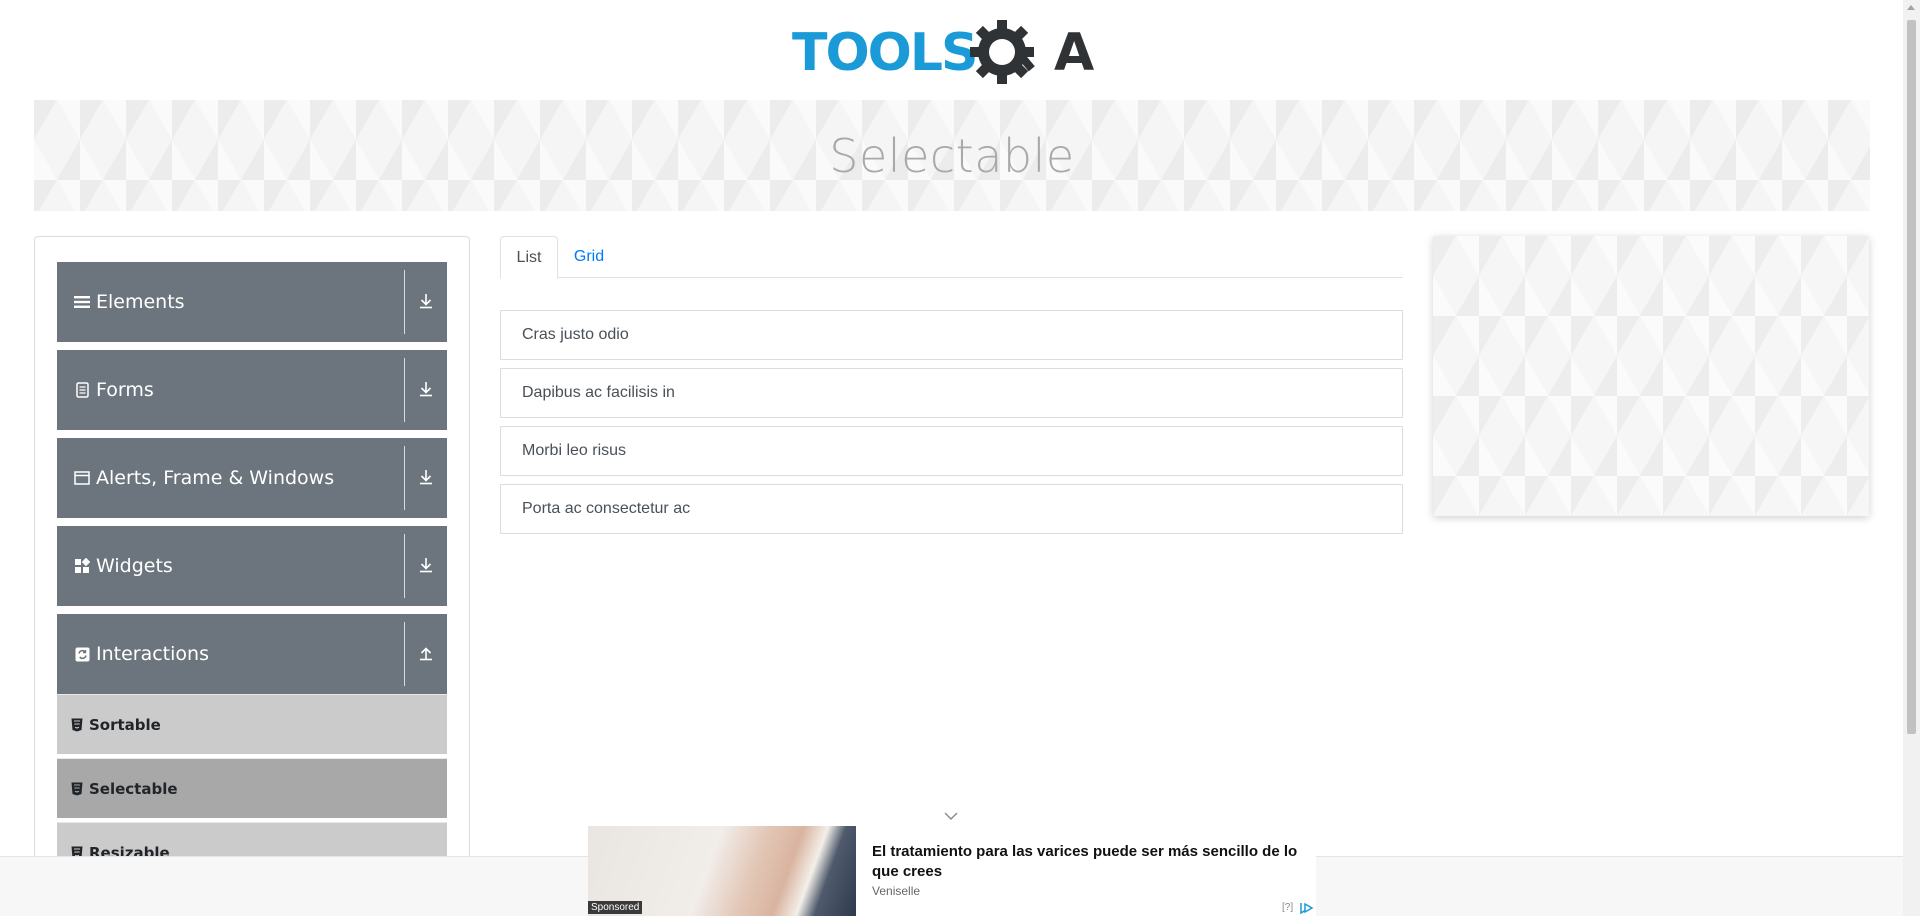 Image resolution: width=1920 pixels, height=916 pixels. What do you see at coordinates (951, 509) in the screenshot?
I see `list-item: Porta ac consectetur ac` at bounding box center [951, 509].